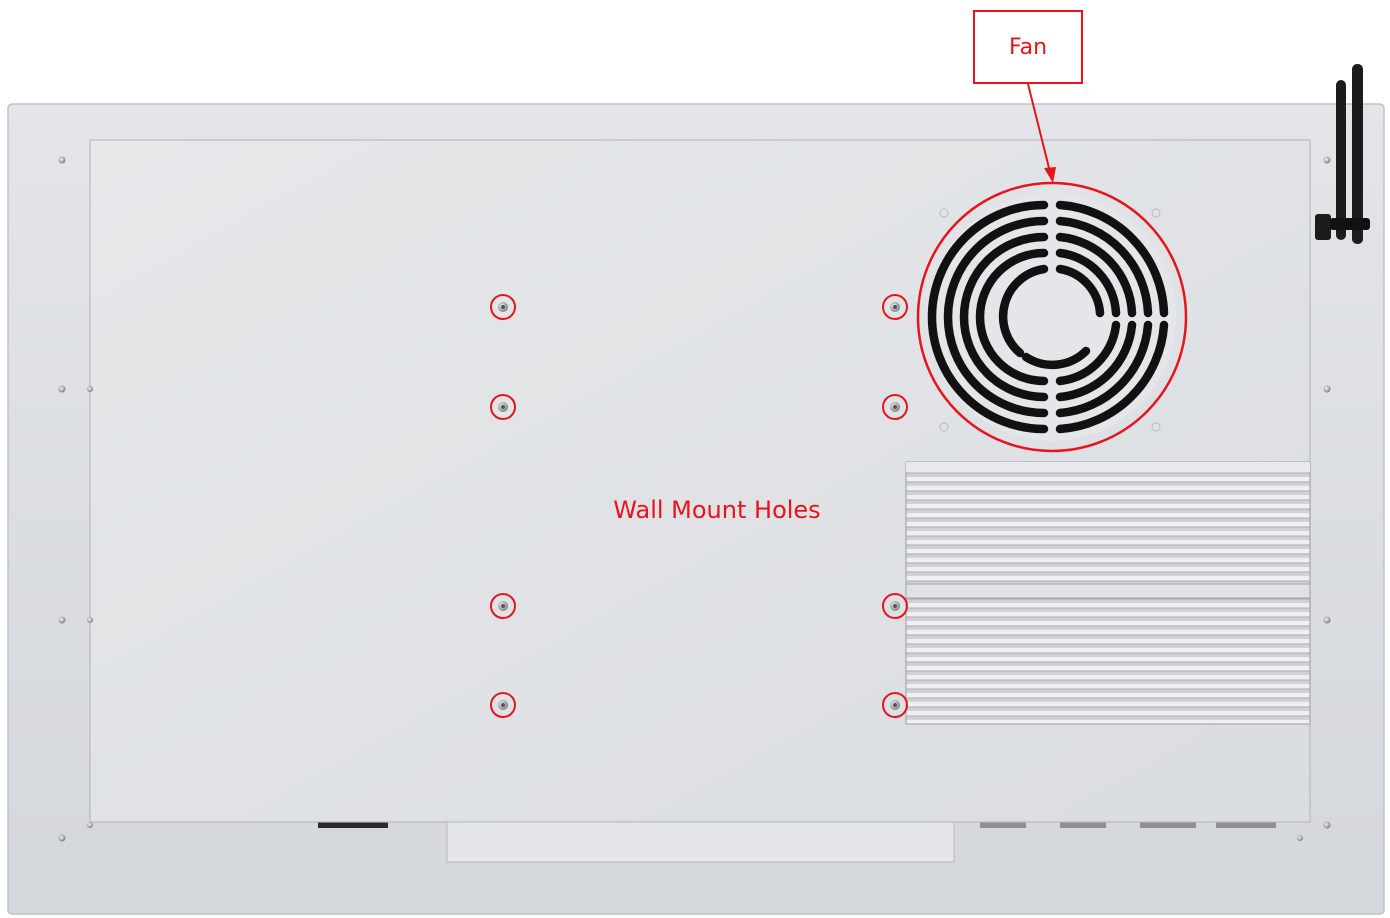 Image resolution: width=1390 pixels, height=918 pixels. Describe the element at coordinates (1051, 317) in the screenshot. I see `fan-grille-icon` at that location.